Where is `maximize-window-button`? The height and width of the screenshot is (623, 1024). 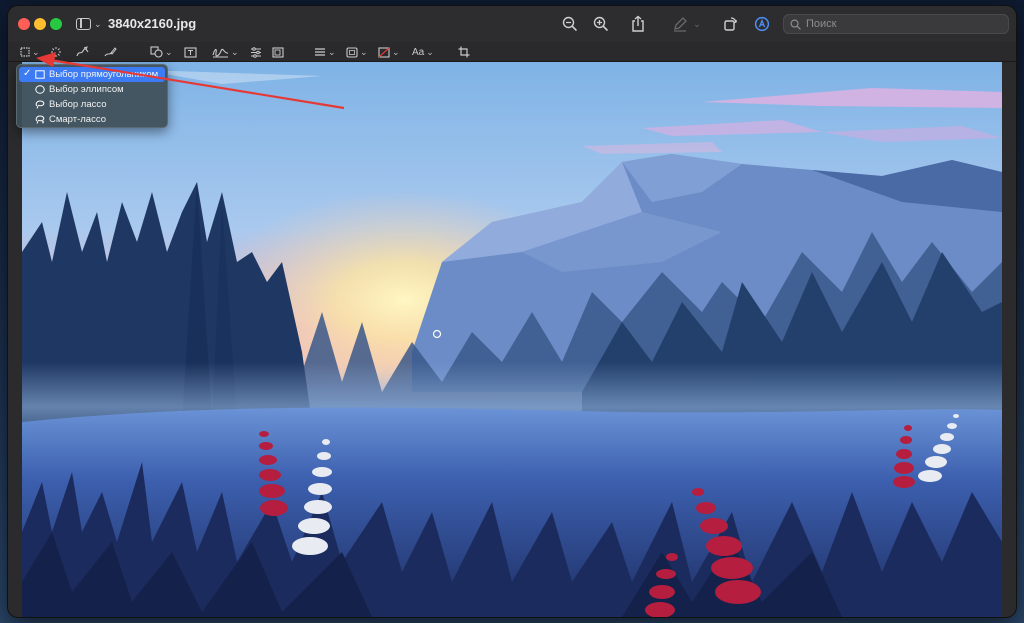 maximize-window-button is located at coordinates (56, 24).